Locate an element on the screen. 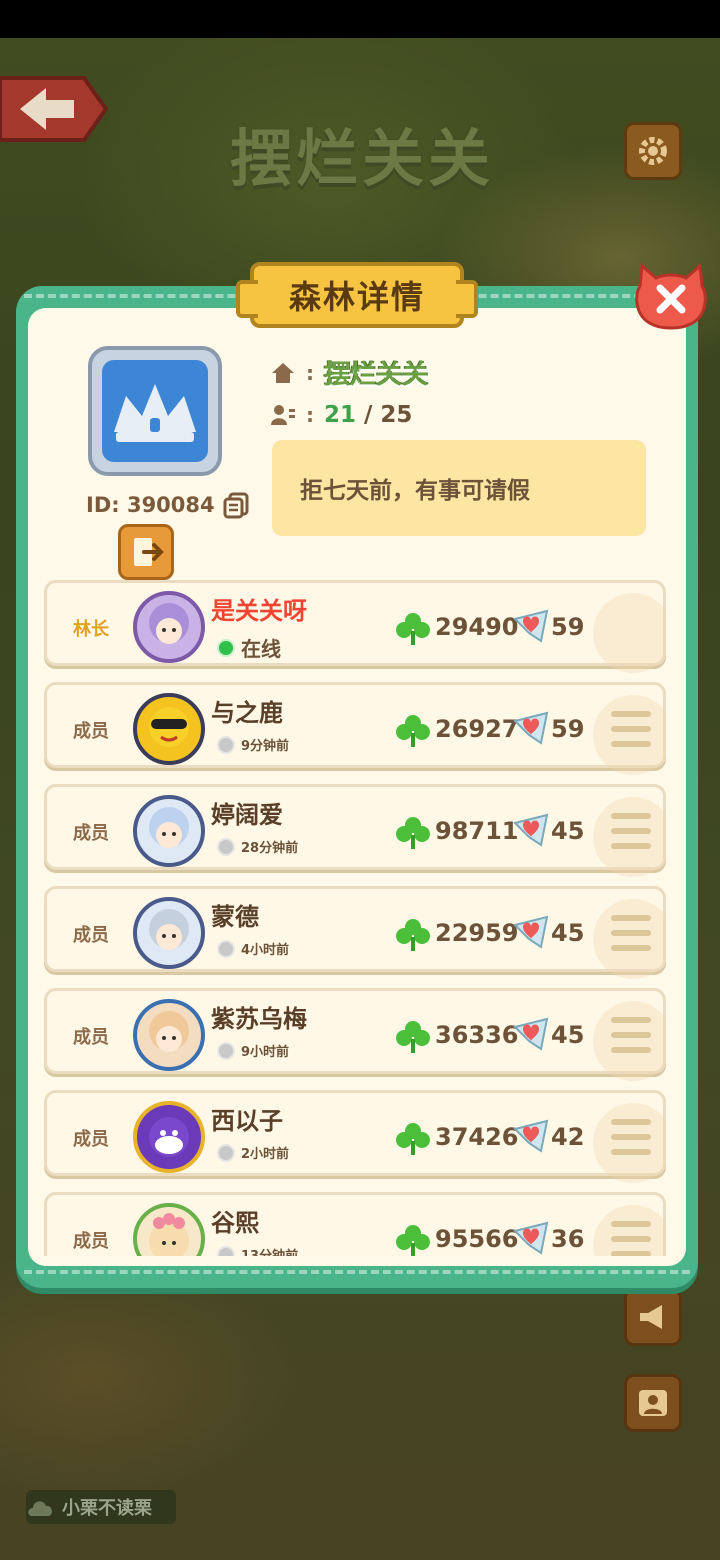 This screenshot has width=720, height=1560. exit-icon is located at coordinates (149, 552).